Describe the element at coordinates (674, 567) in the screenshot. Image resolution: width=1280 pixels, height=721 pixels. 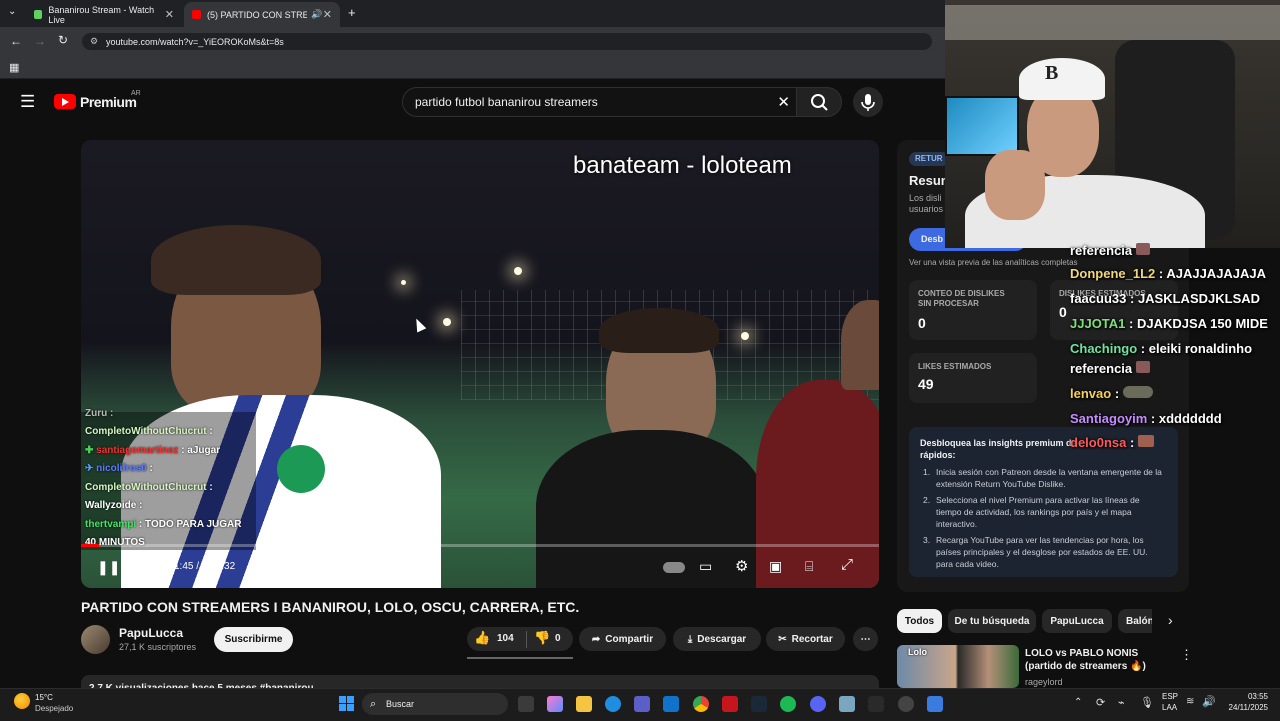
I see `autoplay-toggle` at that location.